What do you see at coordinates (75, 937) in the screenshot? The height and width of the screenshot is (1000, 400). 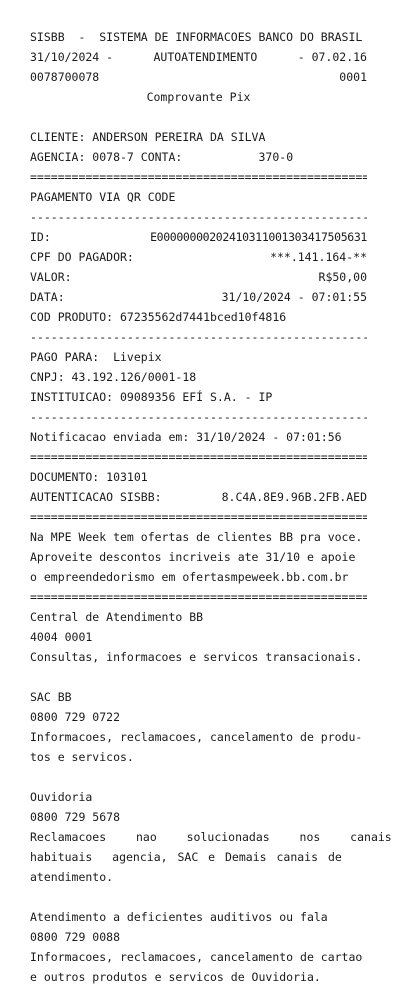 I see `deaf-phone: 0800 729 0088` at bounding box center [75, 937].